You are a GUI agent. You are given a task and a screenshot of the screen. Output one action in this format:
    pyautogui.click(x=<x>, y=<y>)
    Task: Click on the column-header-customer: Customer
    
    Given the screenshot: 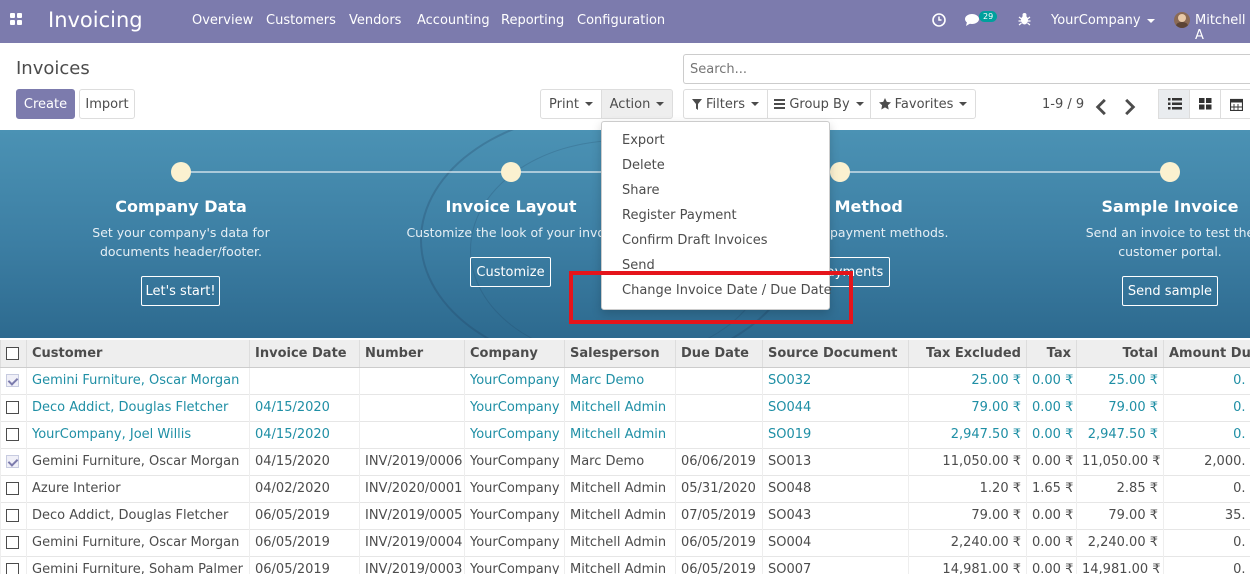 What is the action you would take?
    pyautogui.click(x=138, y=354)
    